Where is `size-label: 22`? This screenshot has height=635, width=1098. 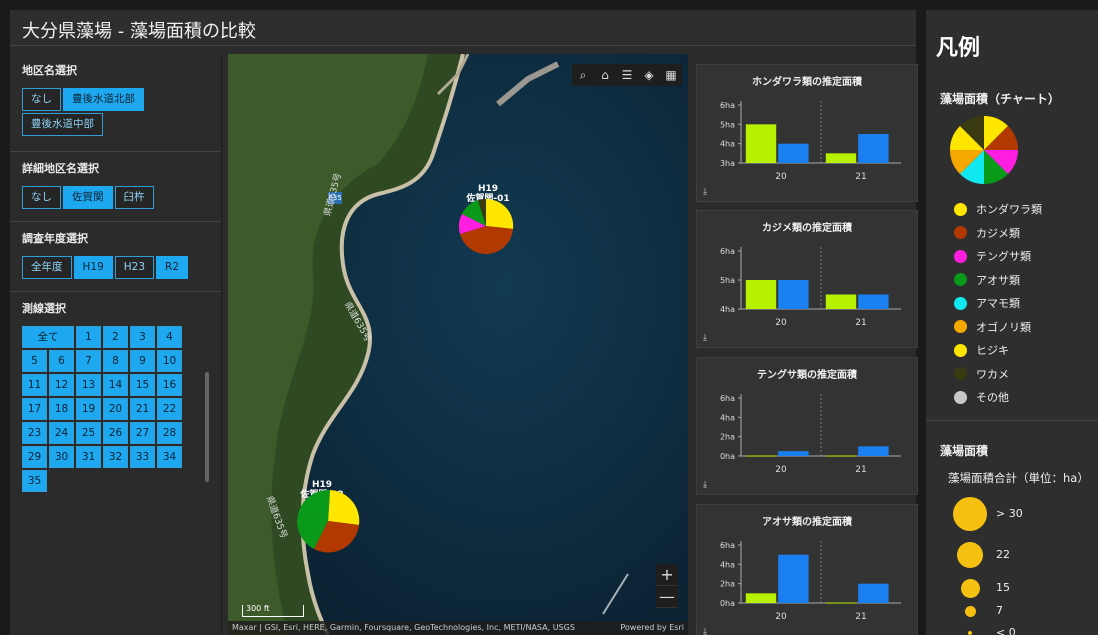 size-label: 22 is located at coordinates (1003, 554).